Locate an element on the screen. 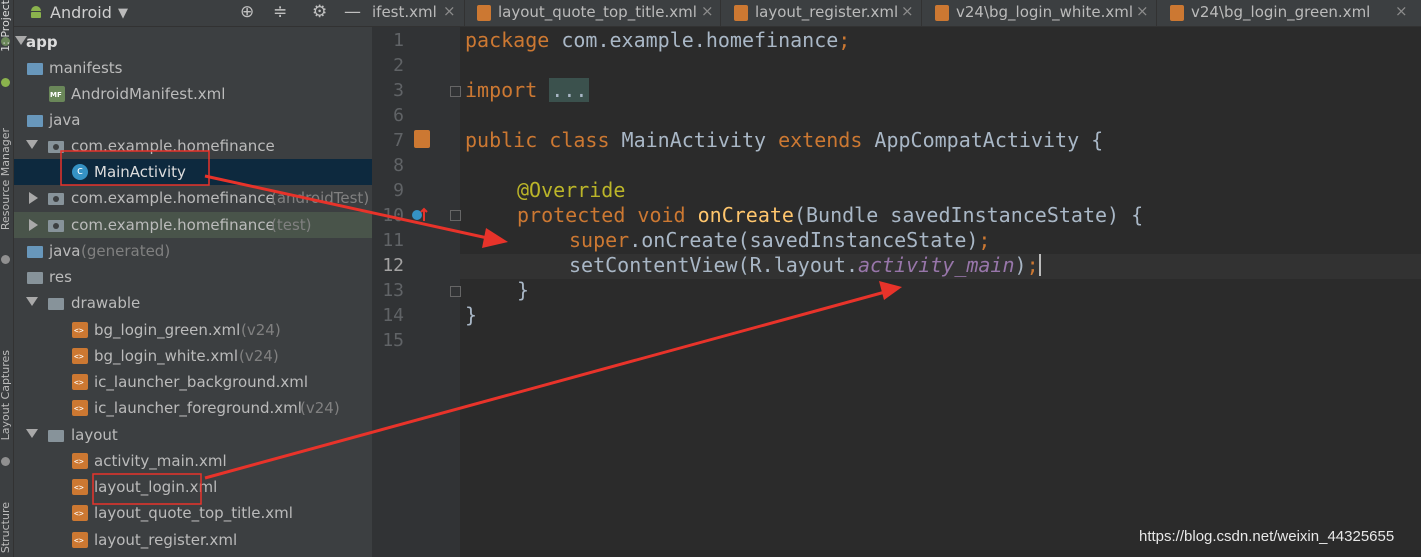  tab-manifest: ifest.xml × is located at coordinates (418, 13).